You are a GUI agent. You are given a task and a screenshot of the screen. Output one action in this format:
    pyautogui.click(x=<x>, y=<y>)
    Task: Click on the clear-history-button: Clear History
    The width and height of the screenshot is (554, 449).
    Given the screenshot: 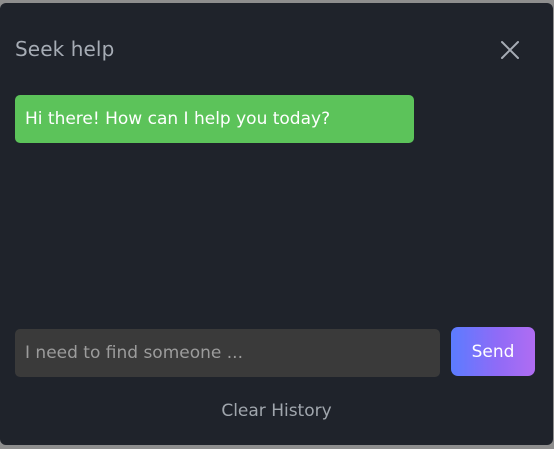 What is the action you would take?
    pyautogui.click(x=276, y=411)
    